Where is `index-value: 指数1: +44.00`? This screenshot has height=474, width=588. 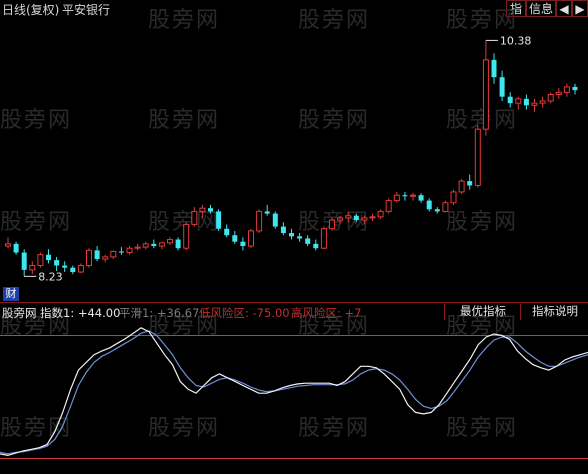
index-value: 指数1: +44.00 is located at coordinates (80, 313).